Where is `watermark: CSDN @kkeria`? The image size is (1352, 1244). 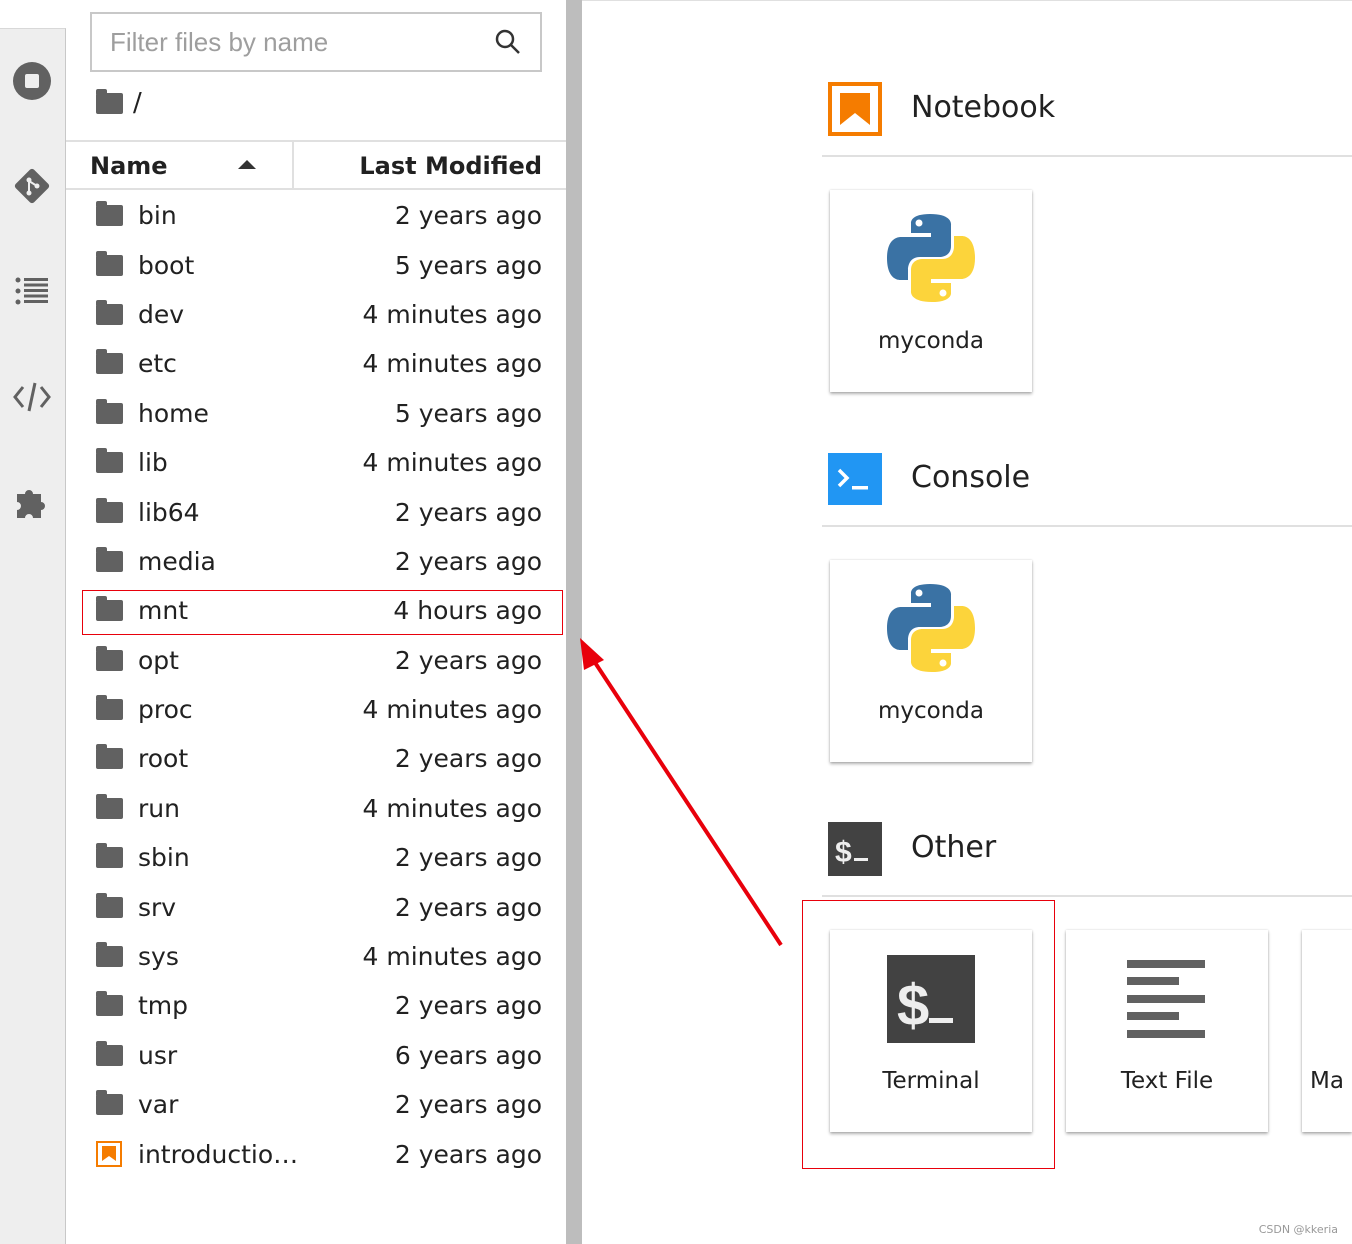 watermark: CSDN @kkeria is located at coordinates (1298, 1229).